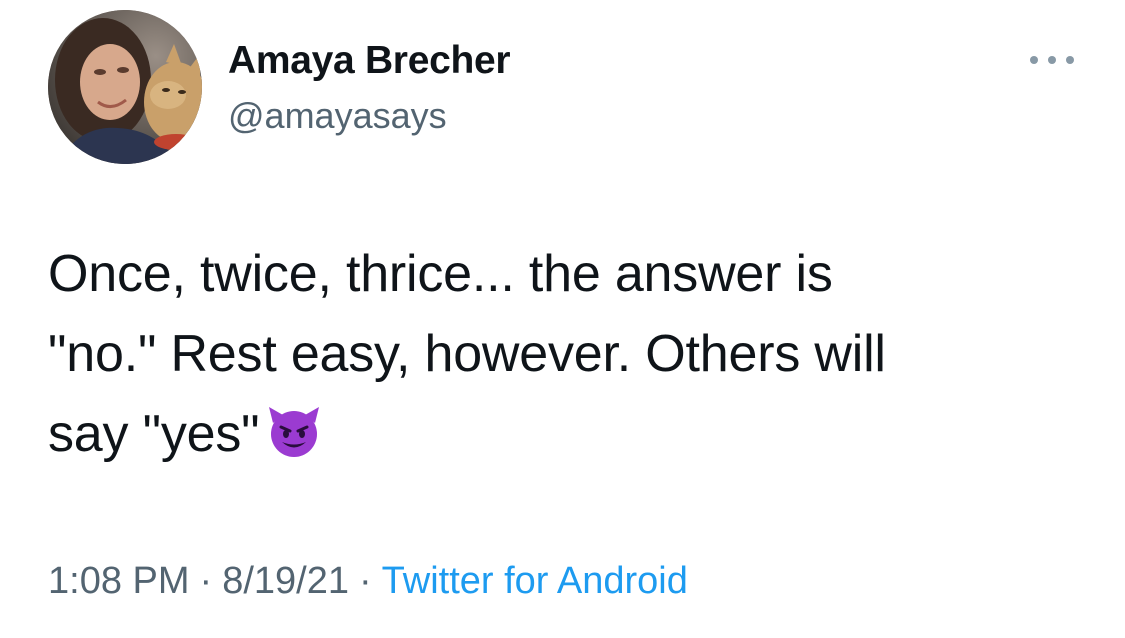 Image resolution: width=1125 pixels, height=638 pixels. I want to click on display-name: Amaya Brecher, so click(369, 61).